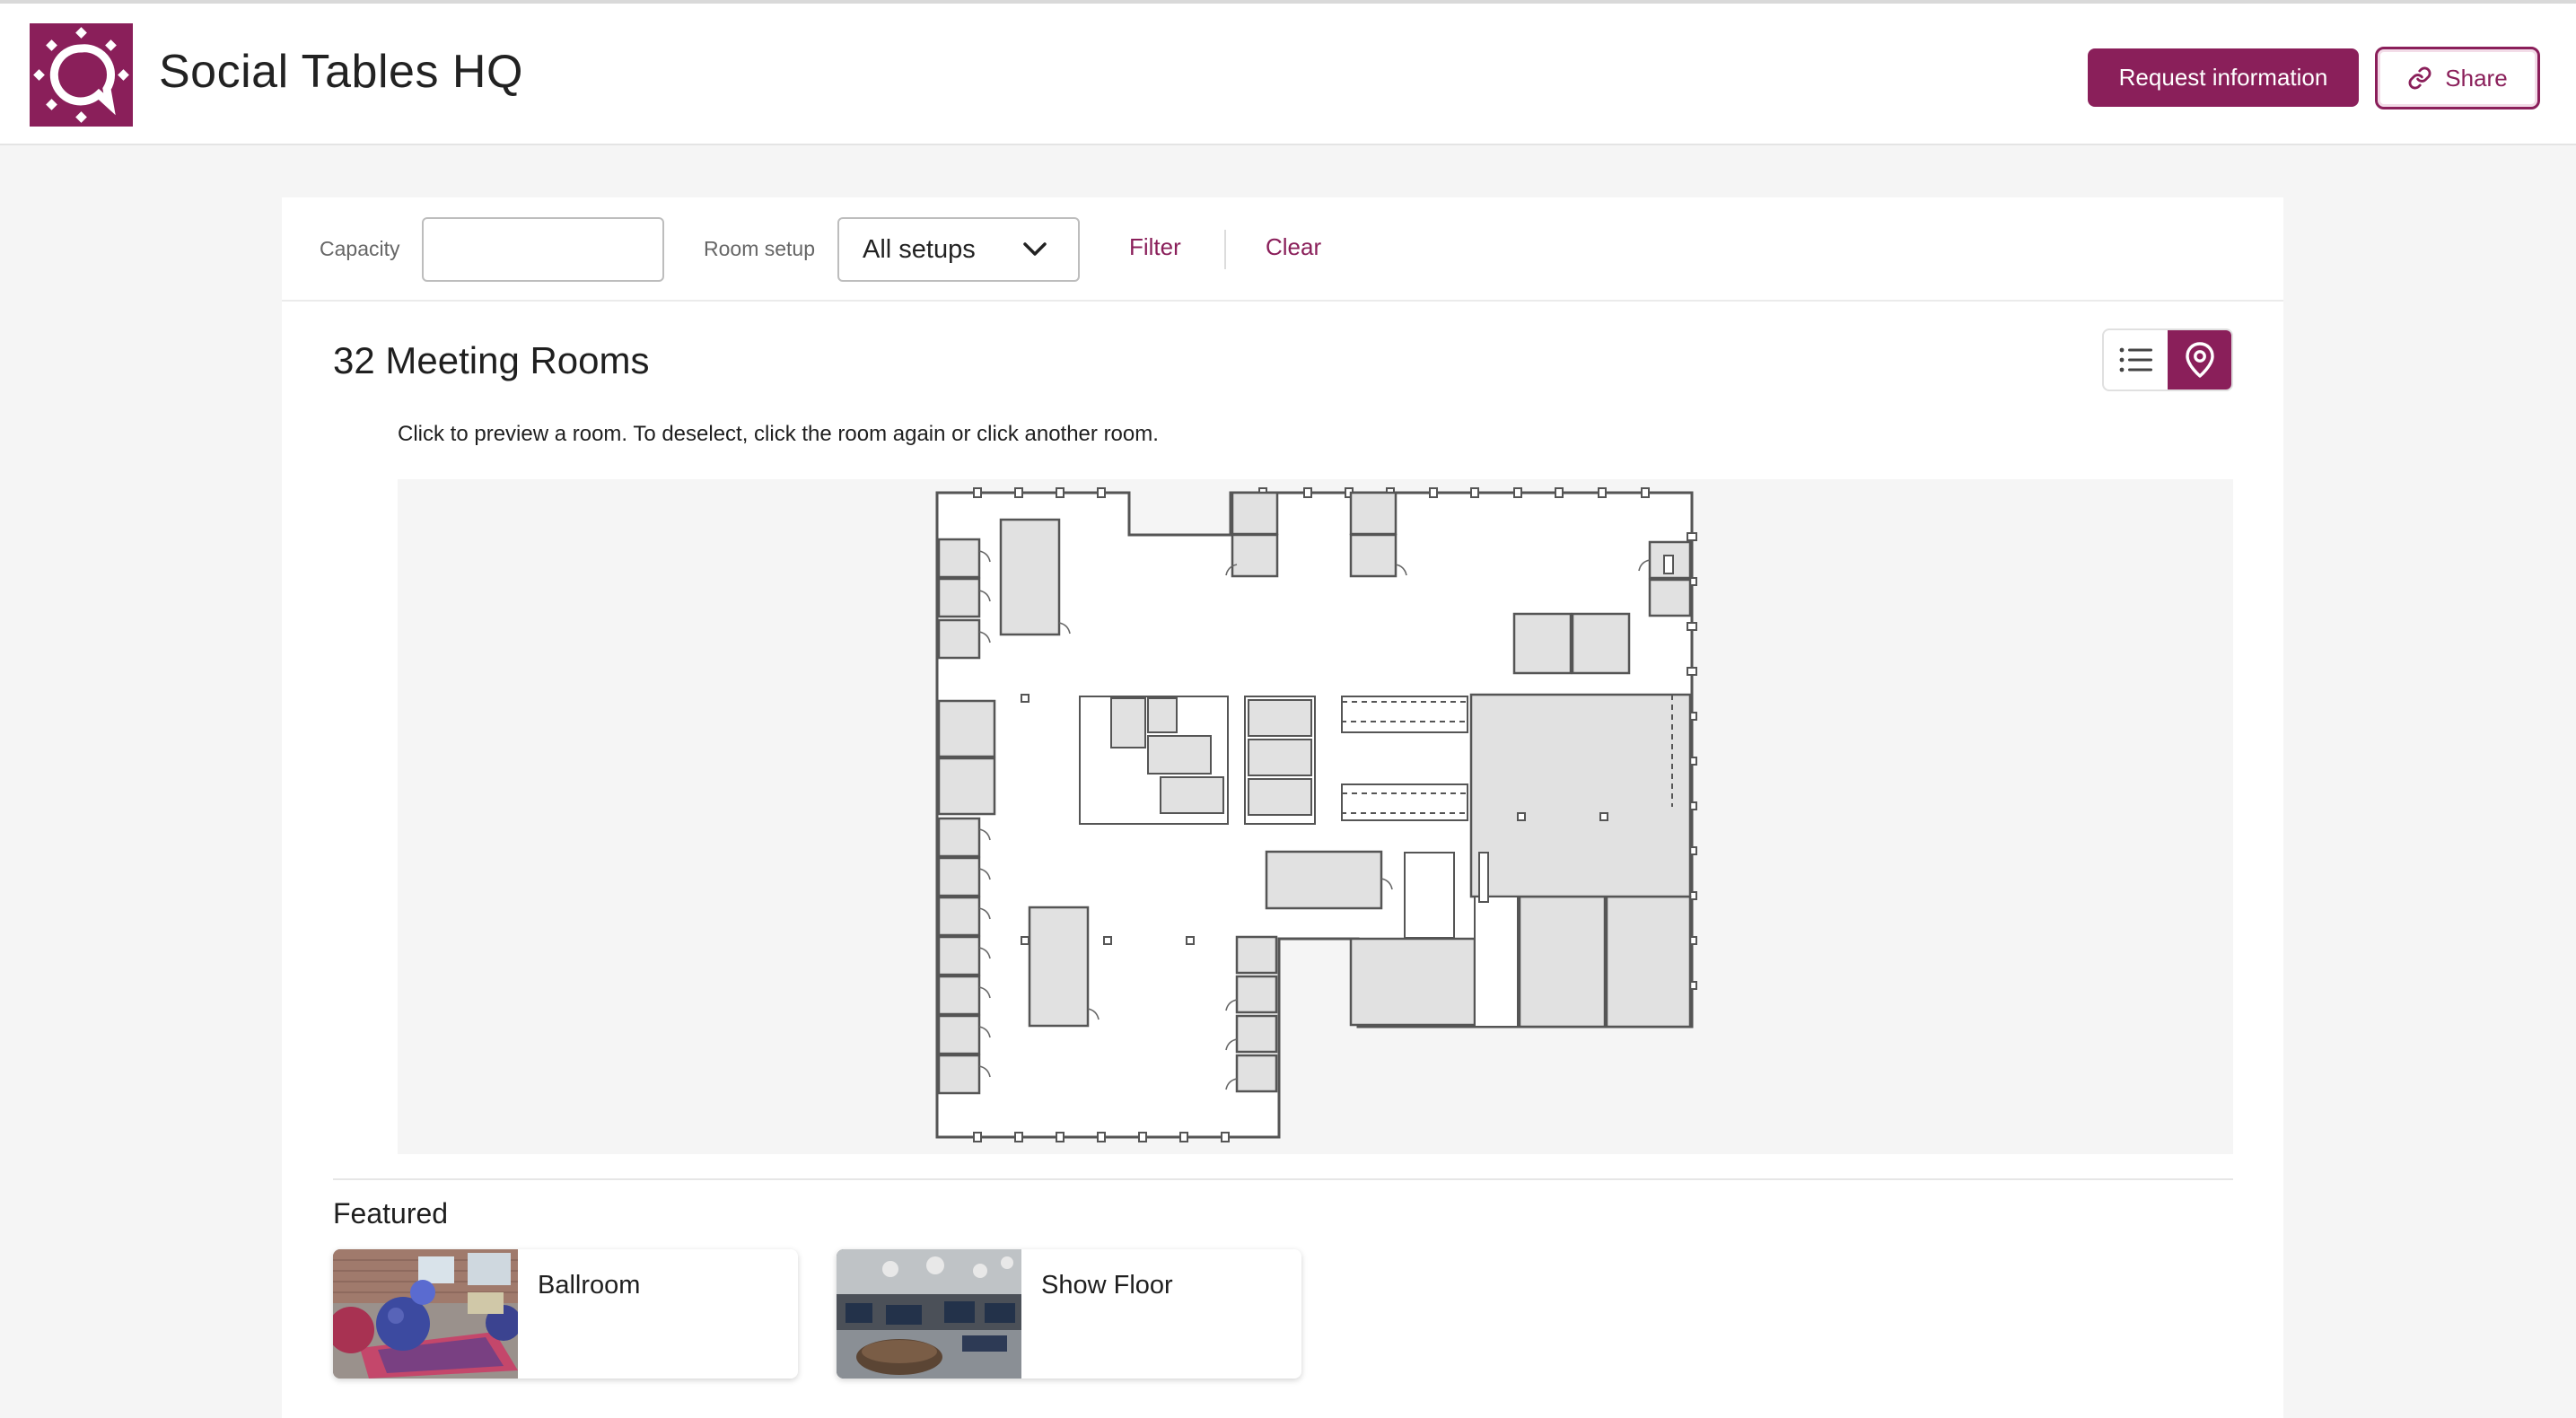 This screenshot has height=1418, width=2576. Describe the element at coordinates (1107, 1285) in the screenshot. I see `featured-room-name: Show Floor` at that location.